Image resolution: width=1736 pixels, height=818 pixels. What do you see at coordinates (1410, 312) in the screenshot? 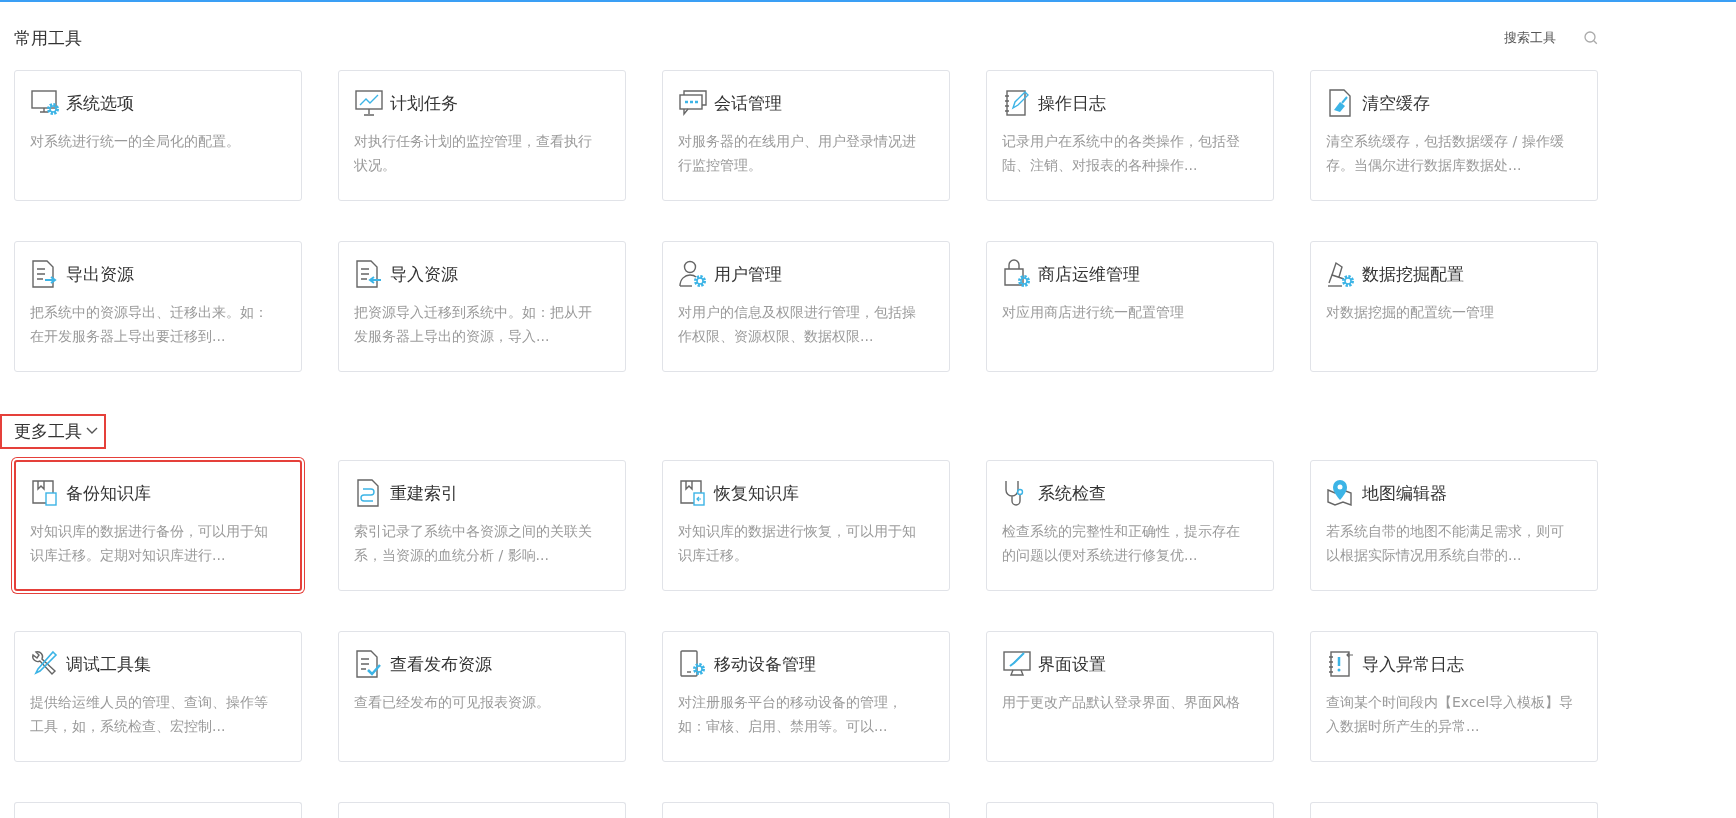
I see `tool-description: 对数据挖掘的配置统一管理` at bounding box center [1410, 312].